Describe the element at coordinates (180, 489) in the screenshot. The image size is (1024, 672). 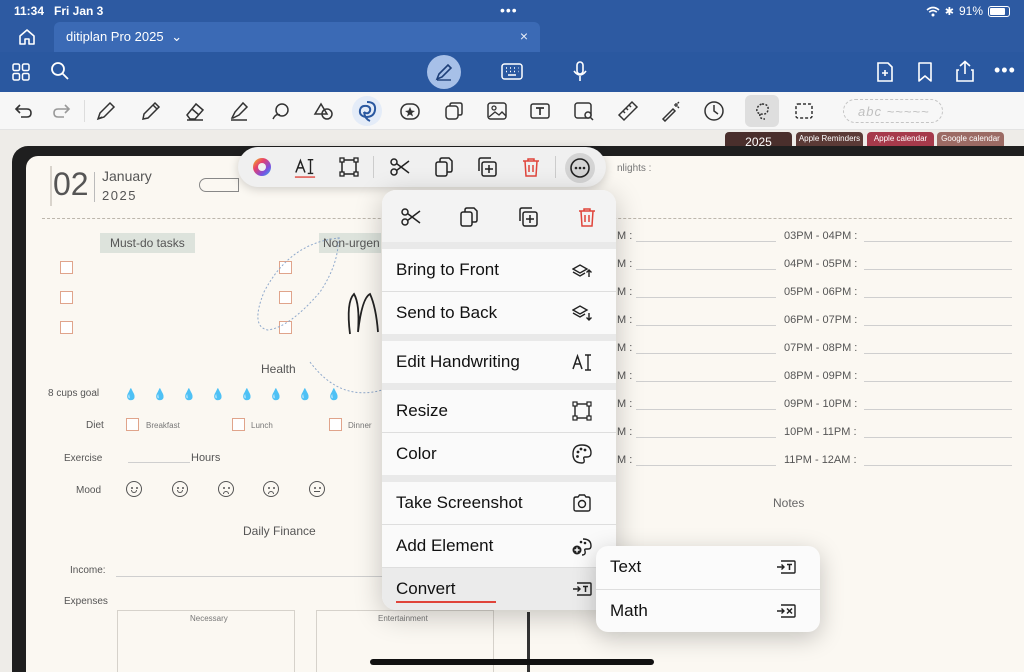
I see `mood-smile-icon` at that location.